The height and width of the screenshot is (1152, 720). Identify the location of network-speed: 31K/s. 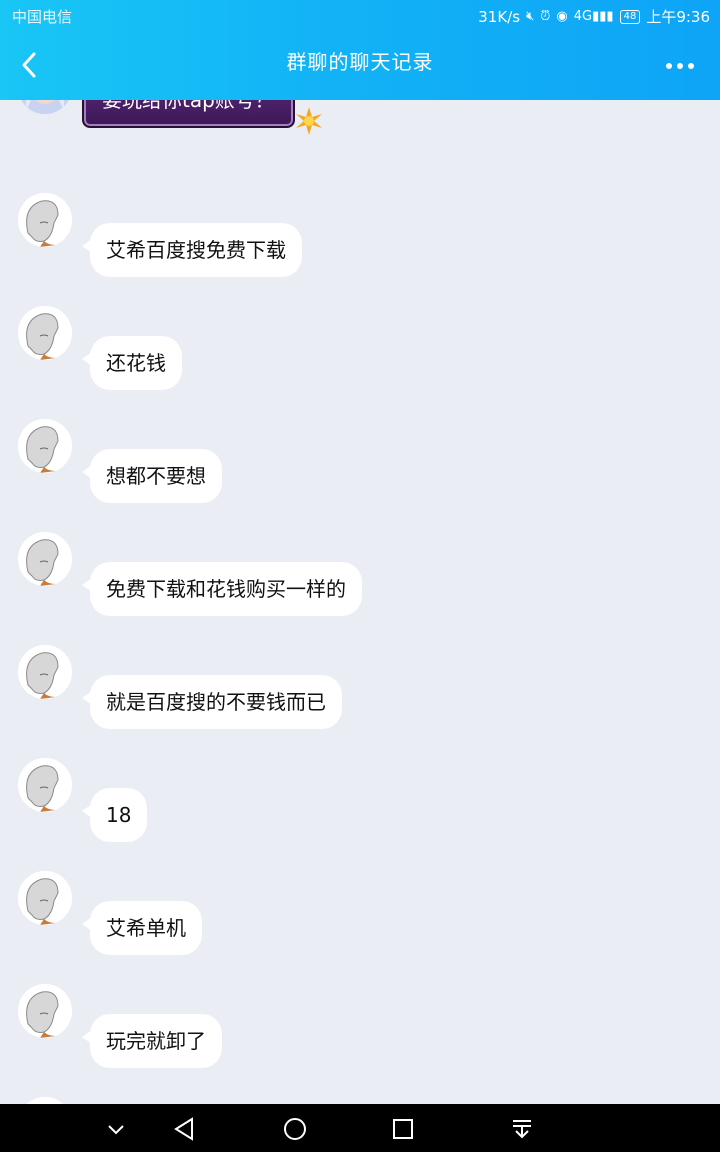
(499, 16).